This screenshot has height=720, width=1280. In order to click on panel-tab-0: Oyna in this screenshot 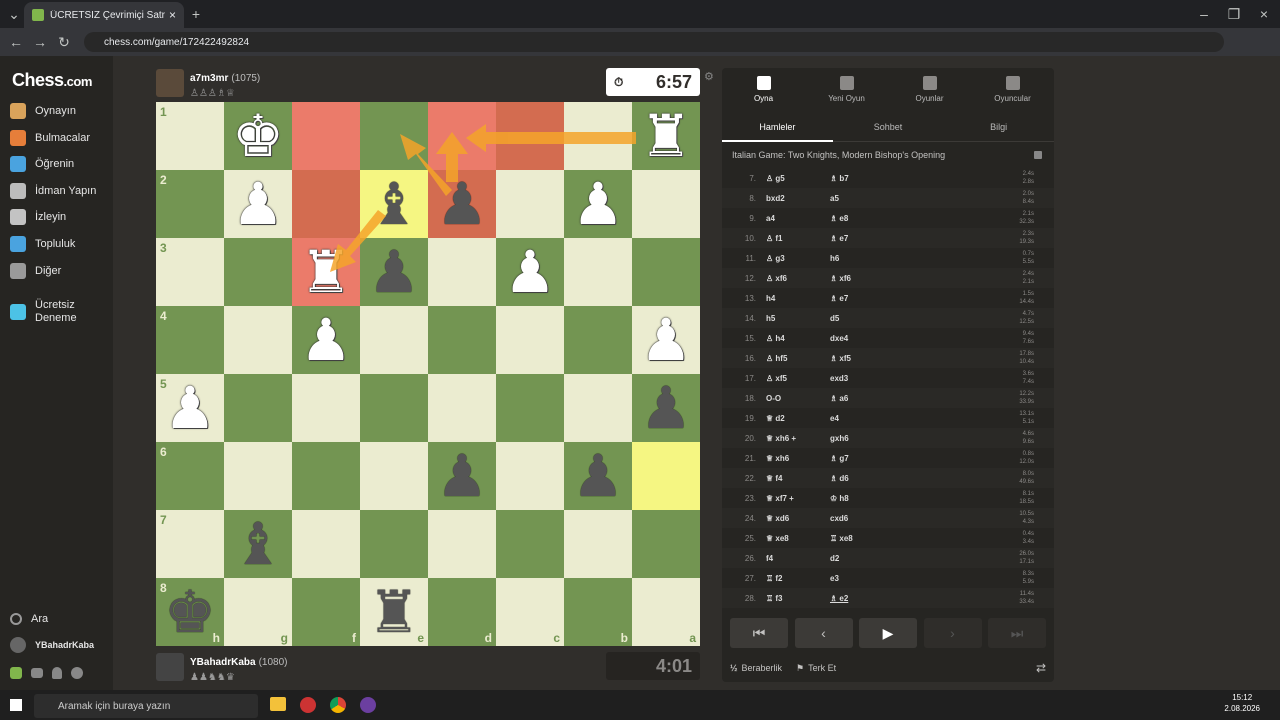, I will do `click(763, 89)`.